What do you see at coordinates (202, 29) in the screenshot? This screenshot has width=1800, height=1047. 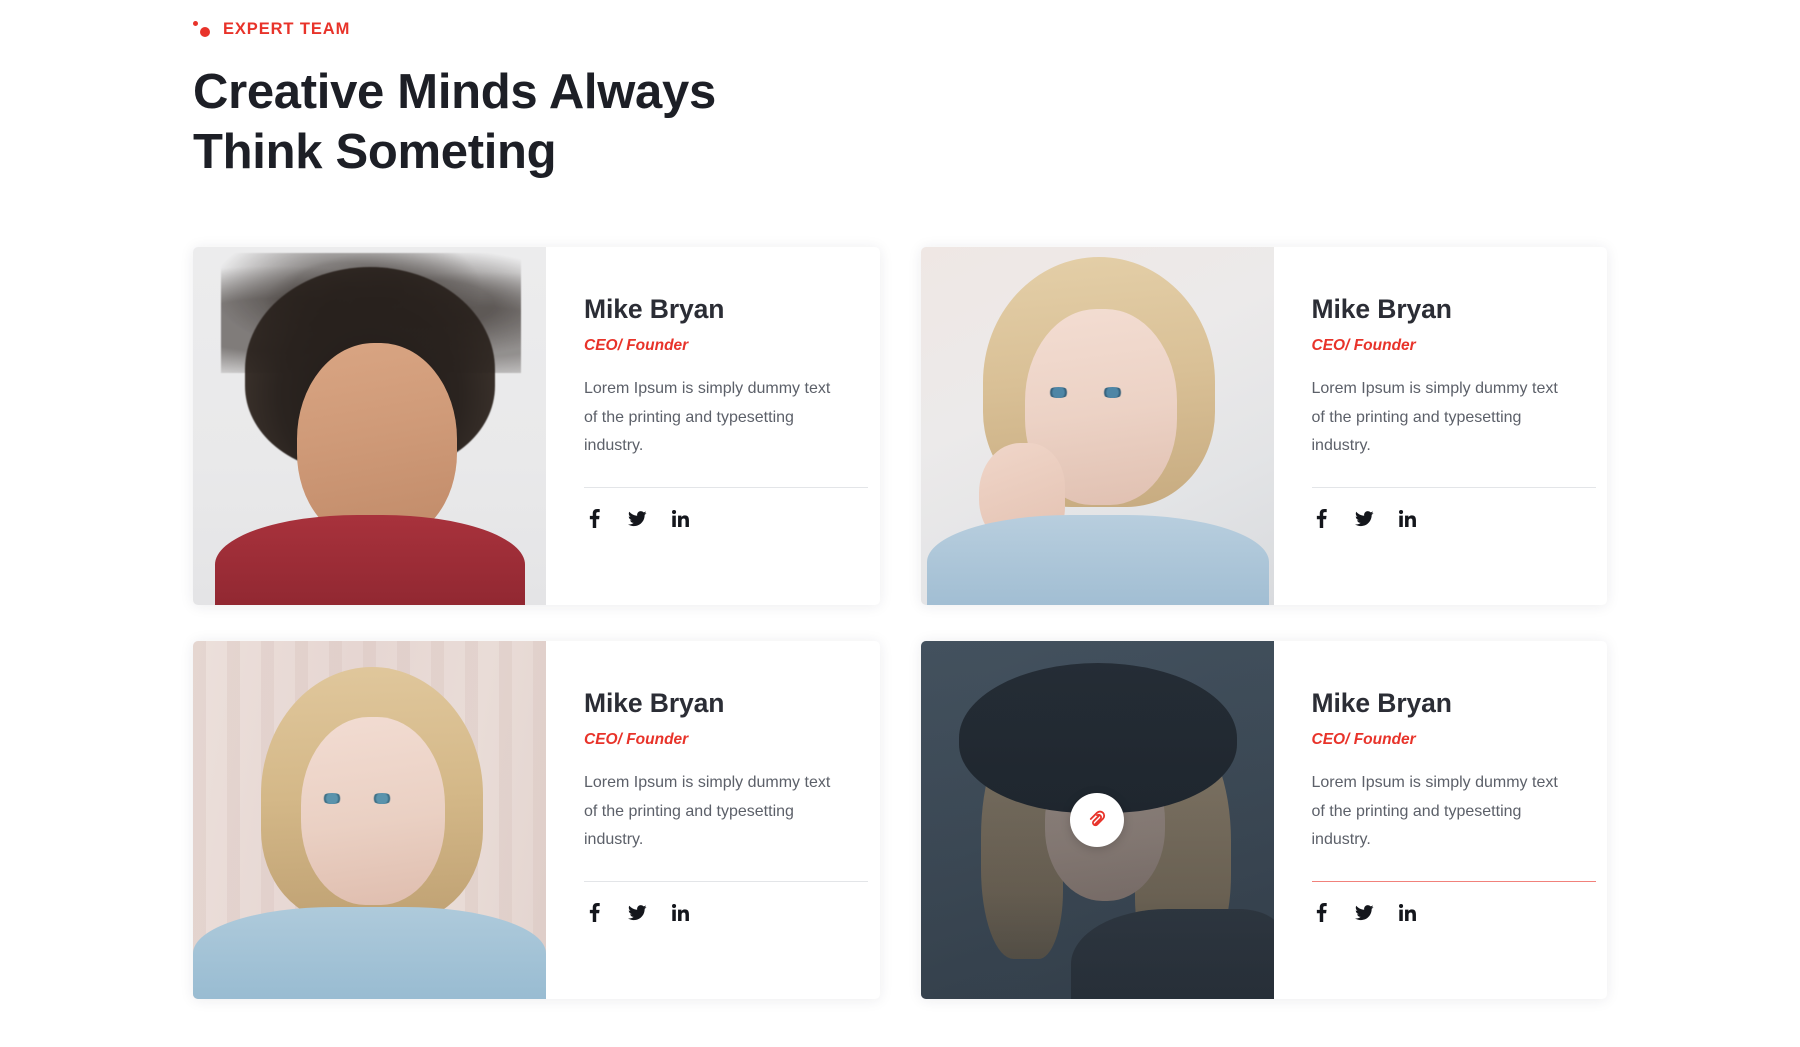 I see `decorative-dots-icon` at bounding box center [202, 29].